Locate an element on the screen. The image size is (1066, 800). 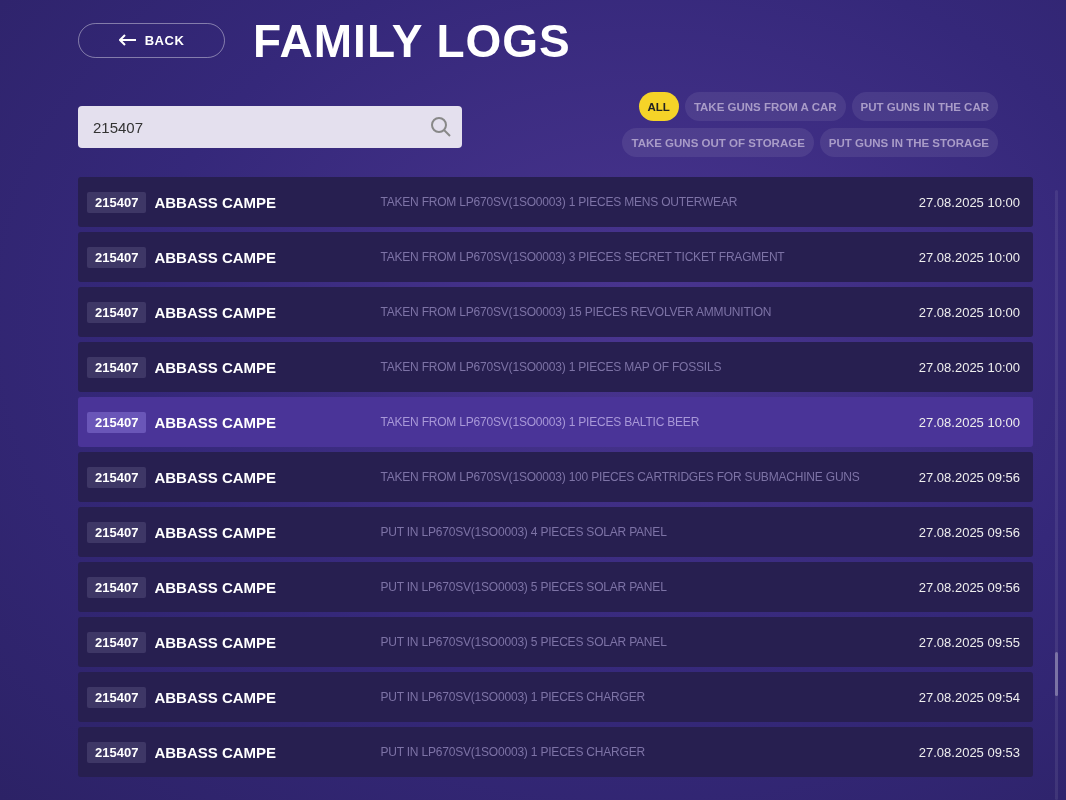
filter-chip: PUT GUNS IN THE CAR is located at coordinates (924, 106).